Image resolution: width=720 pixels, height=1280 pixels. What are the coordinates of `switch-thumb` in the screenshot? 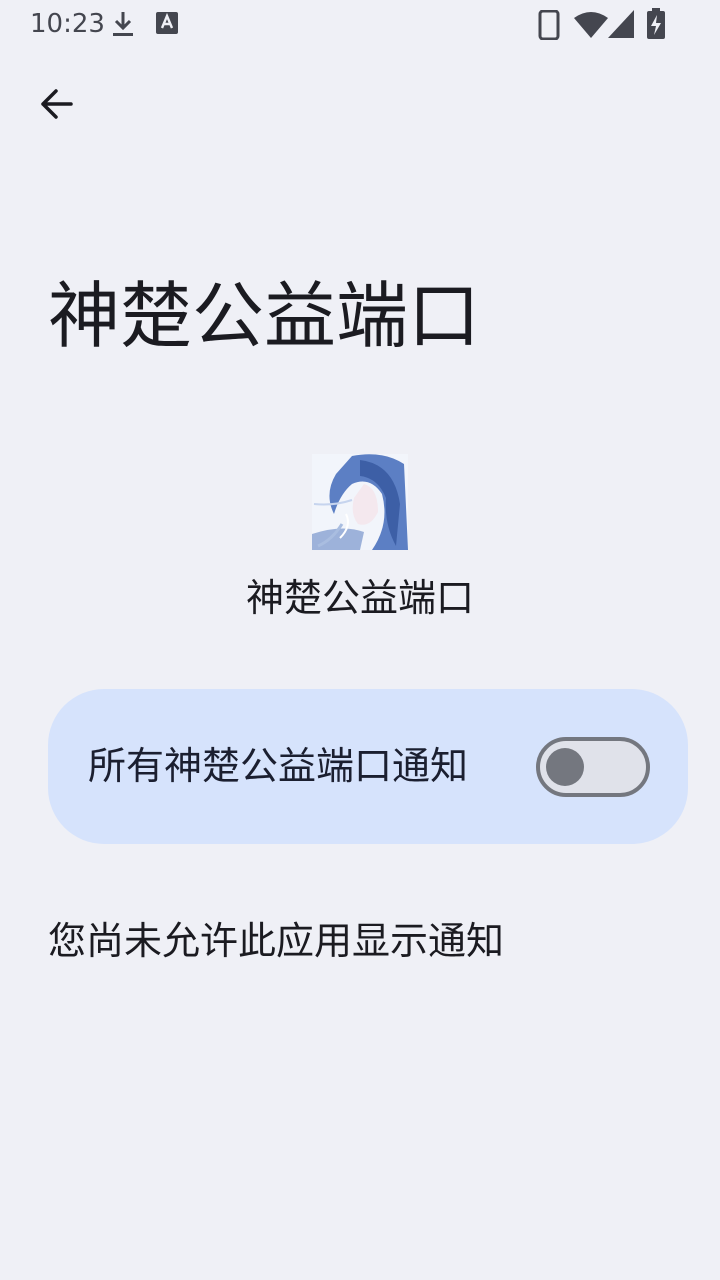 It's located at (565, 767).